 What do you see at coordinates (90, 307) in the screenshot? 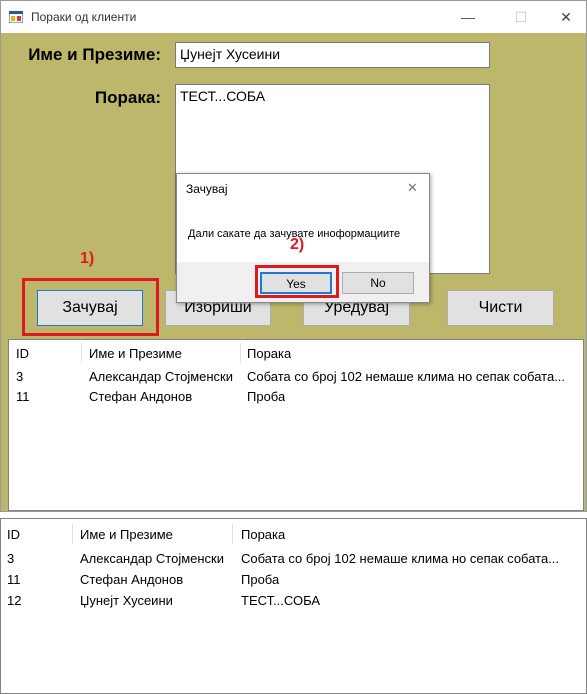
I see `highlight-box-save` at bounding box center [90, 307].